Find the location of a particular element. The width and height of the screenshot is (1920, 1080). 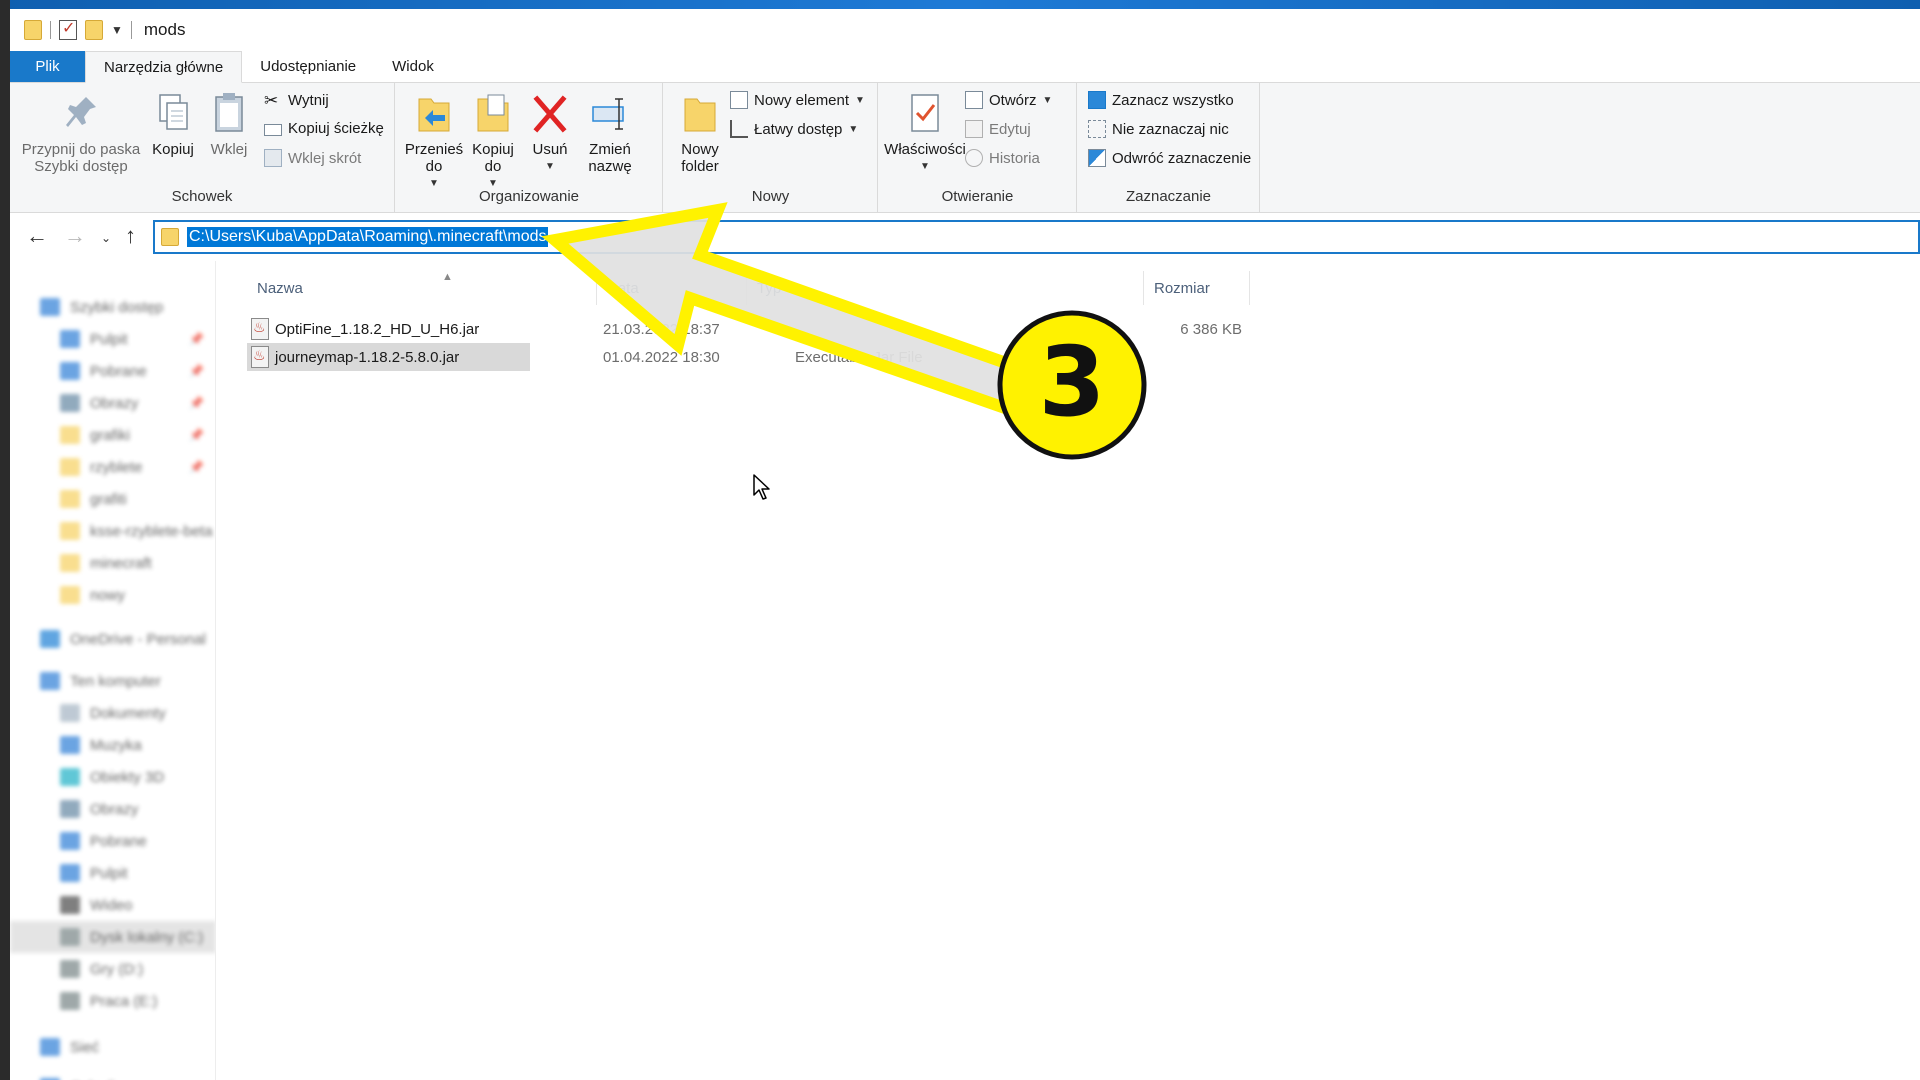

delete-button: Usuń ▼ is located at coordinates (550, 133).